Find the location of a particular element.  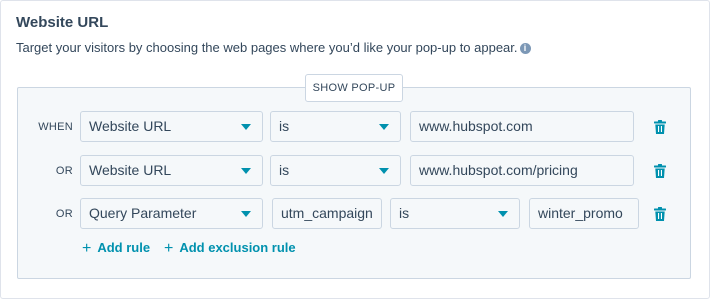

url-value-input: www.hubspot.com is located at coordinates (522, 126).